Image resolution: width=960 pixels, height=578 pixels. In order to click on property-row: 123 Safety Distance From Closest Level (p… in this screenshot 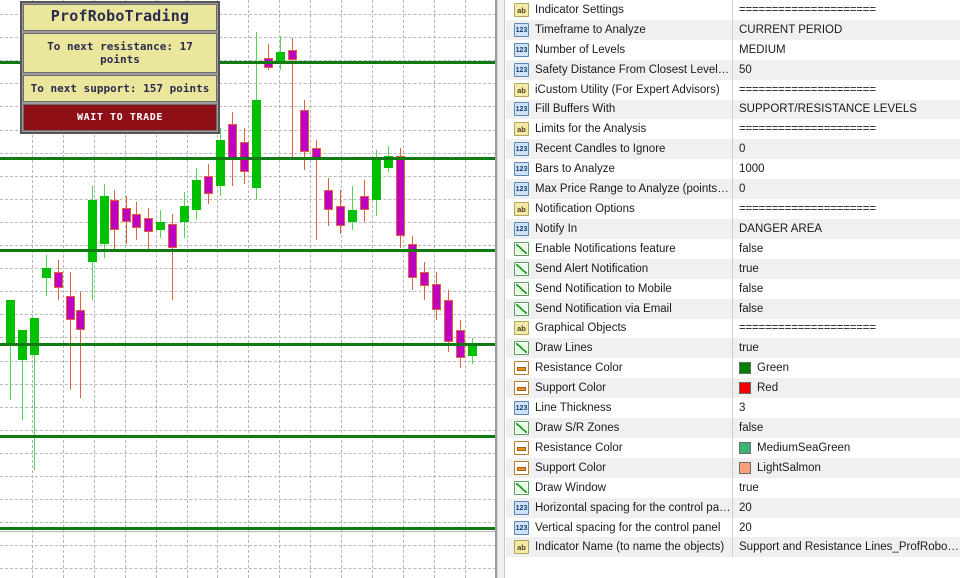, I will do `click(733, 69)`.